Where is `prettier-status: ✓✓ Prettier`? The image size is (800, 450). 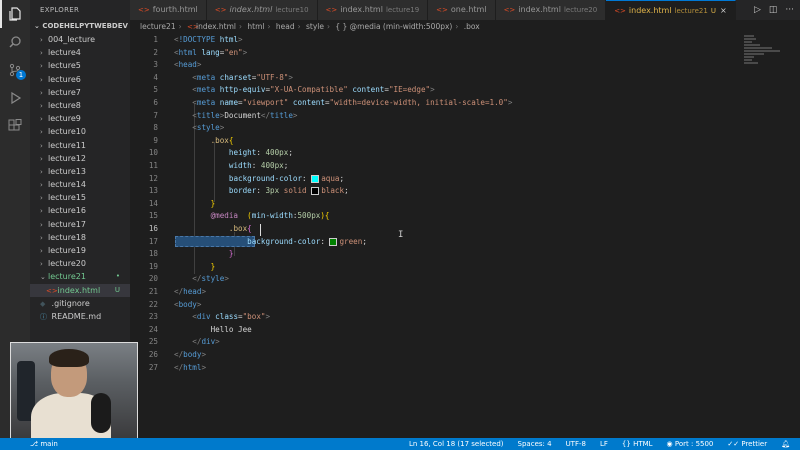 prettier-status: ✓✓ Prettier is located at coordinates (747, 444).